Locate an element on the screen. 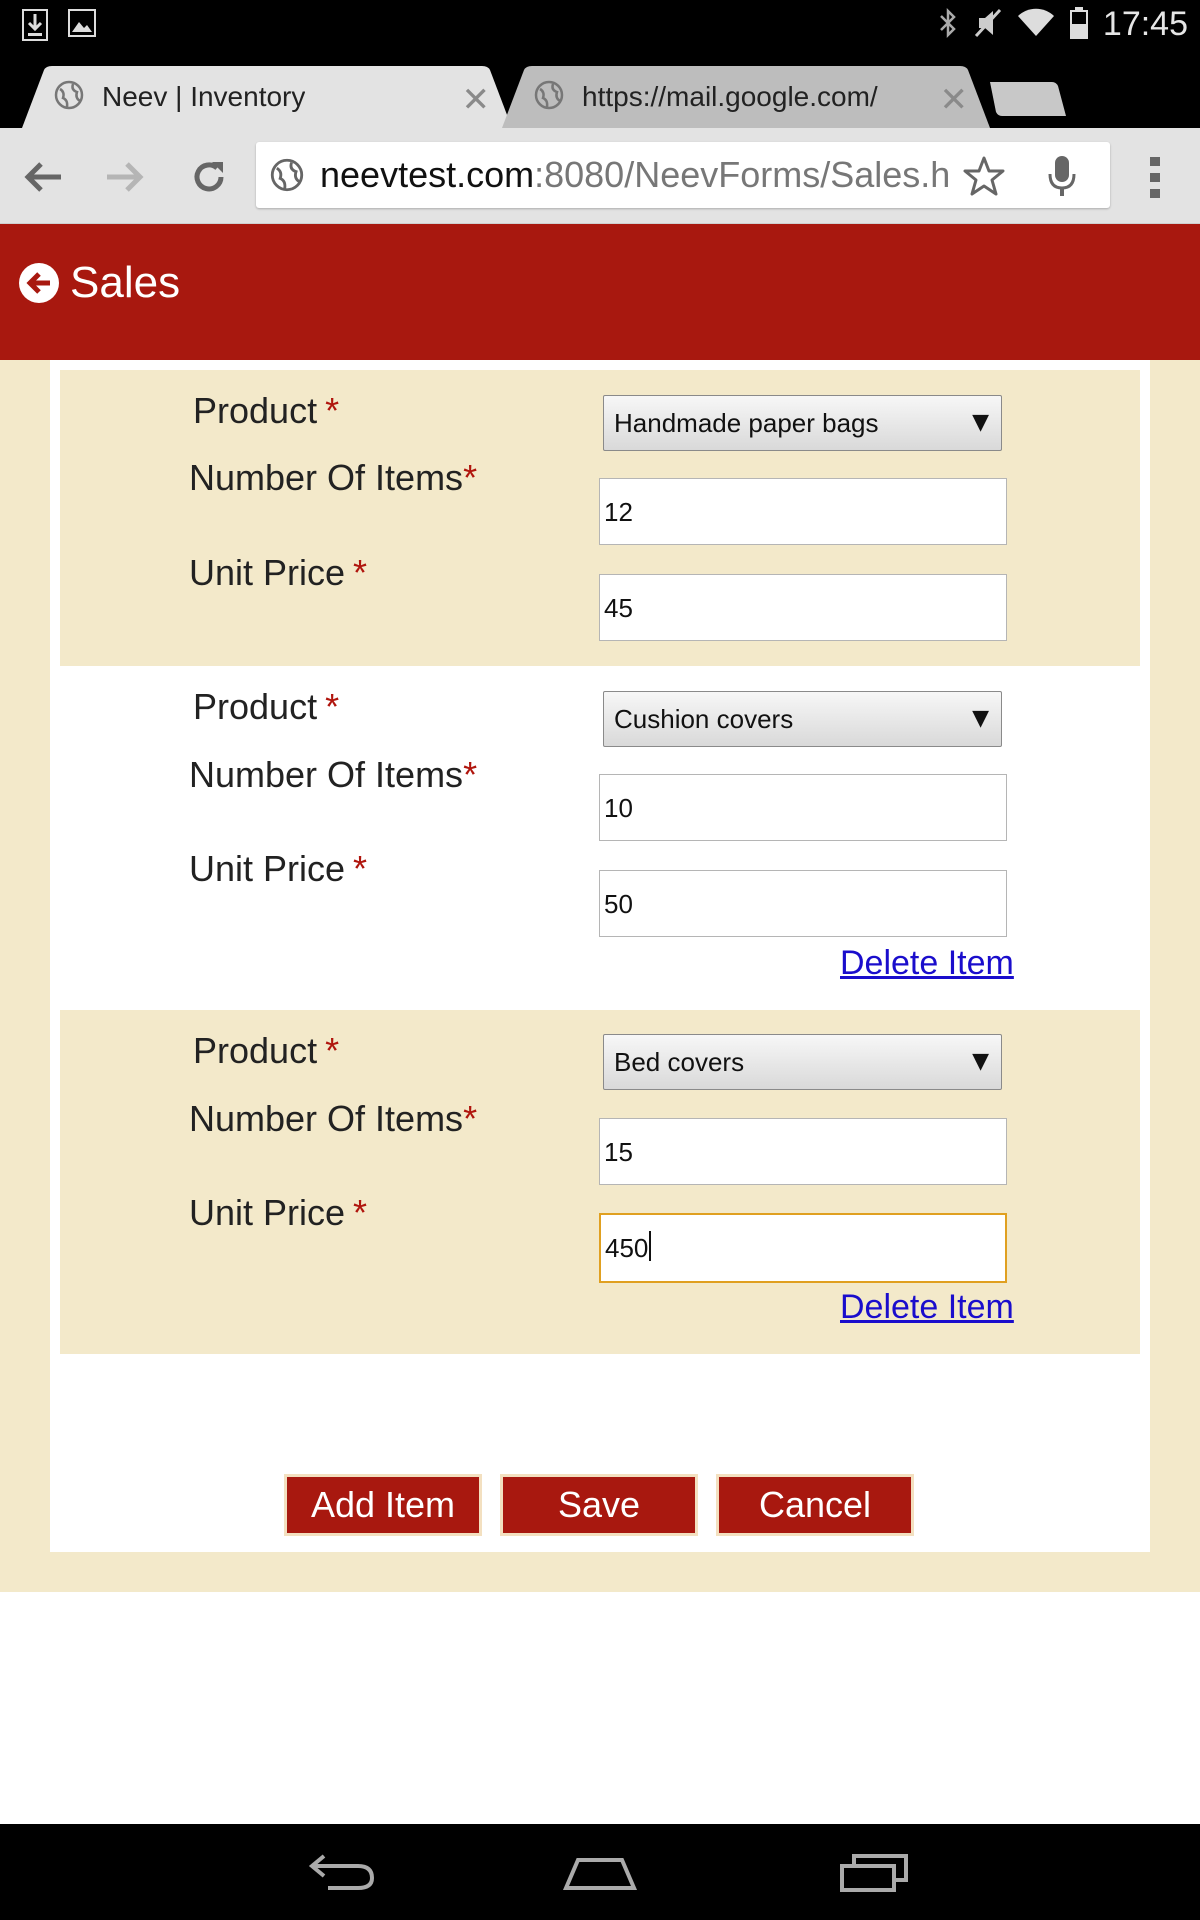 Image resolution: width=1200 pixels, height=1920 pixels. text-caret is located at coordinates (650, 1246).